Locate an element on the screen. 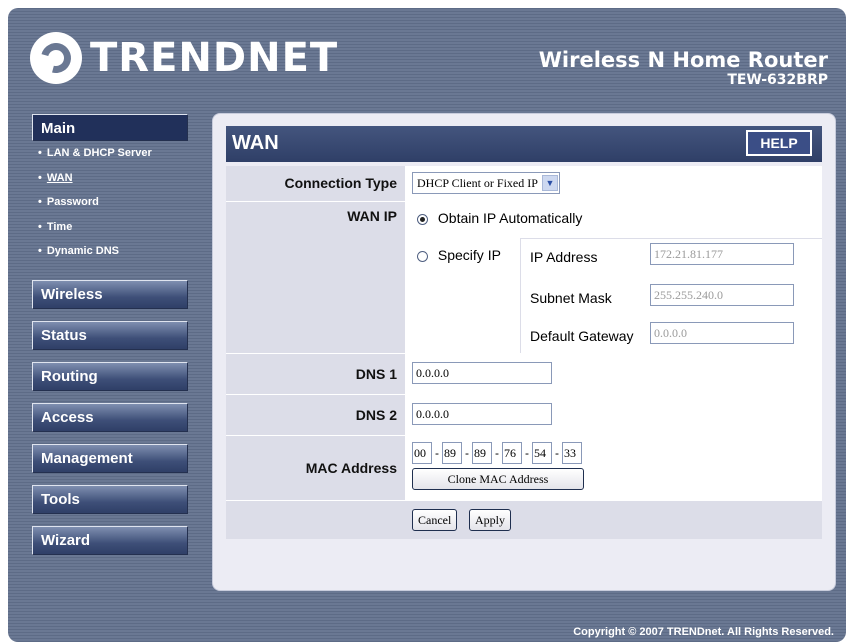 This screenshot has height=644, width=847. dns1-label: DNS 1 is located at coordinates (315, 374).